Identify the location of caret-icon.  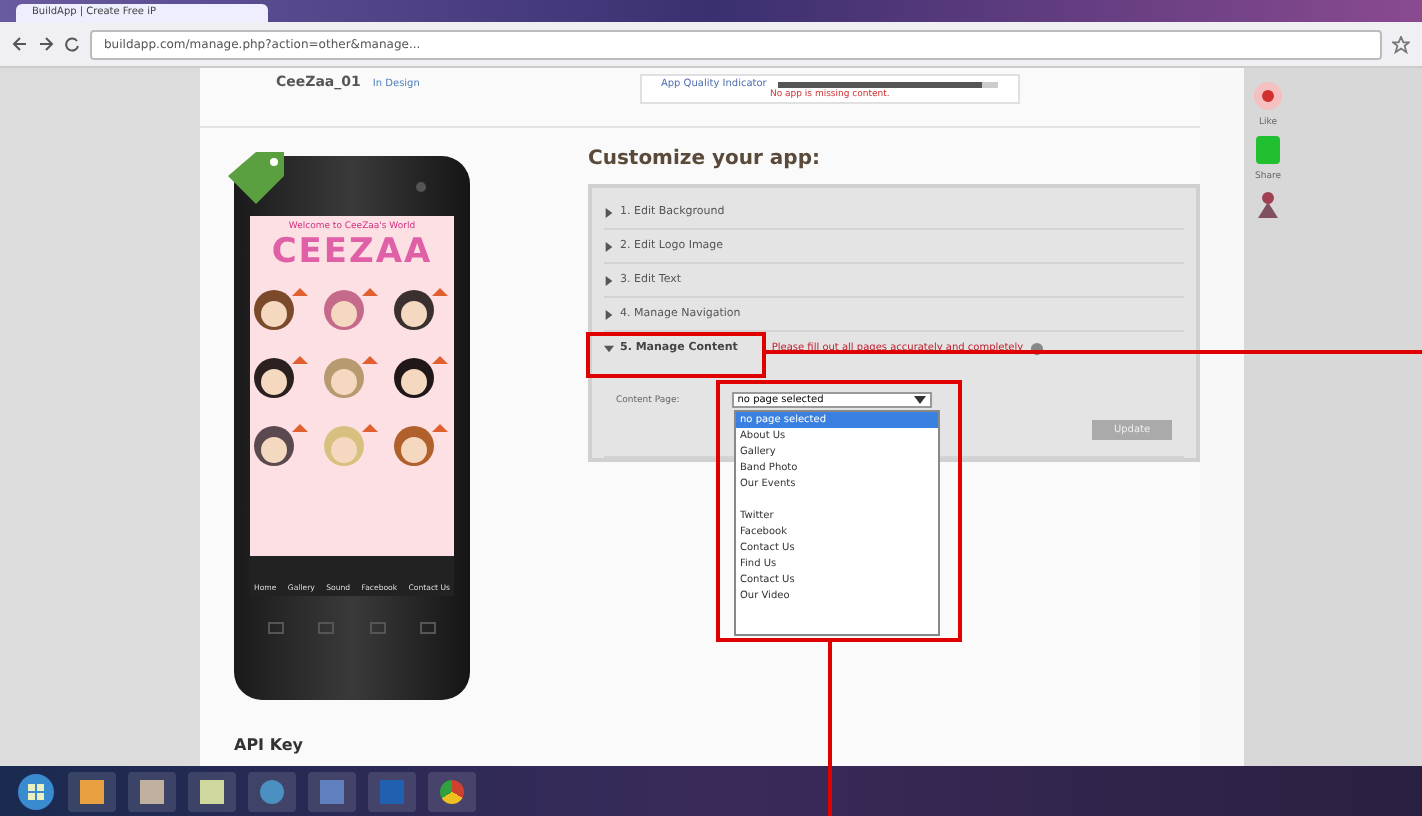
(919, 400).